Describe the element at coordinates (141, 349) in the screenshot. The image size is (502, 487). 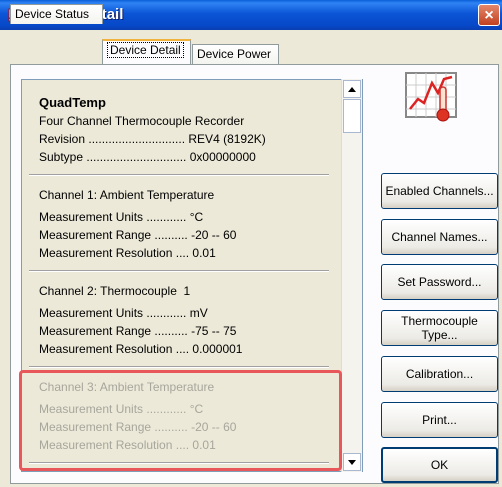
I see `channel-2-resolution: Measurement Resolution .... 0.000001` at that location.